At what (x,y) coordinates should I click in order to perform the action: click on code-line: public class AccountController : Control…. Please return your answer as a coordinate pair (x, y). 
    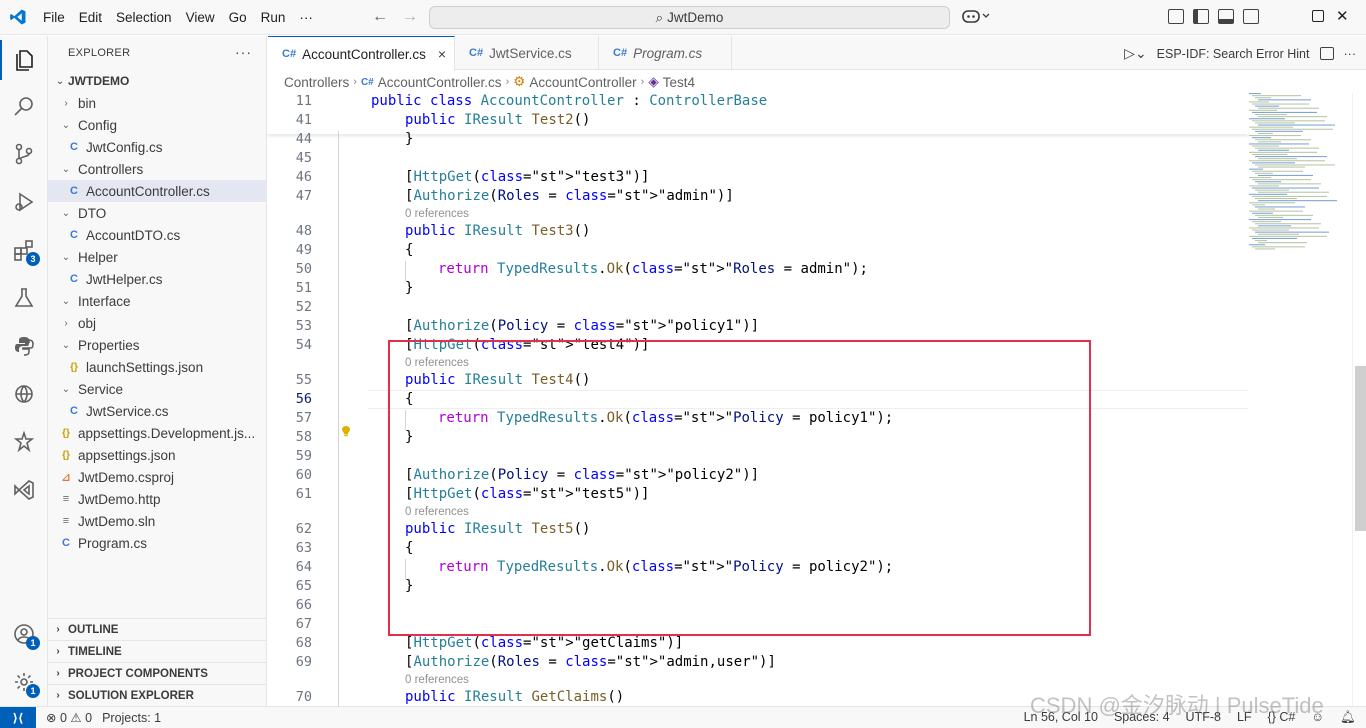
    Looking at the image, I should click on (569, 101).